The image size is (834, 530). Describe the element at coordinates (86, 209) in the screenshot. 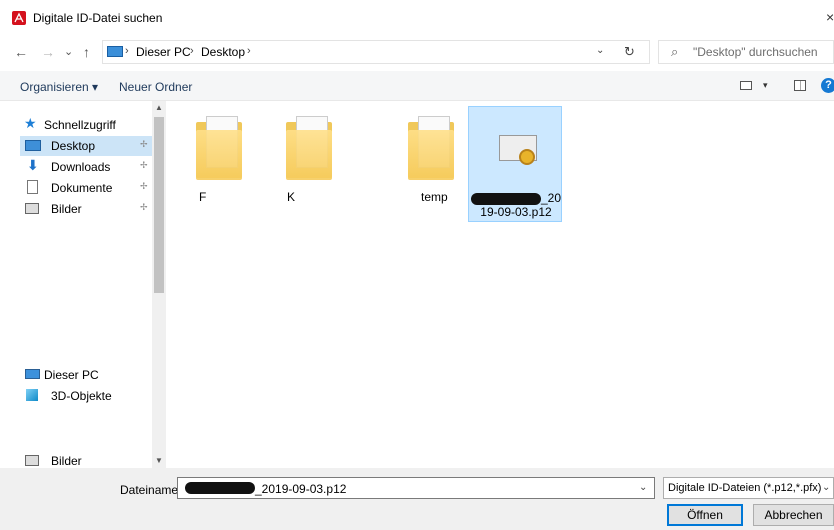

I see `sidebar-item-pictures: Bilder ✢` at that location.